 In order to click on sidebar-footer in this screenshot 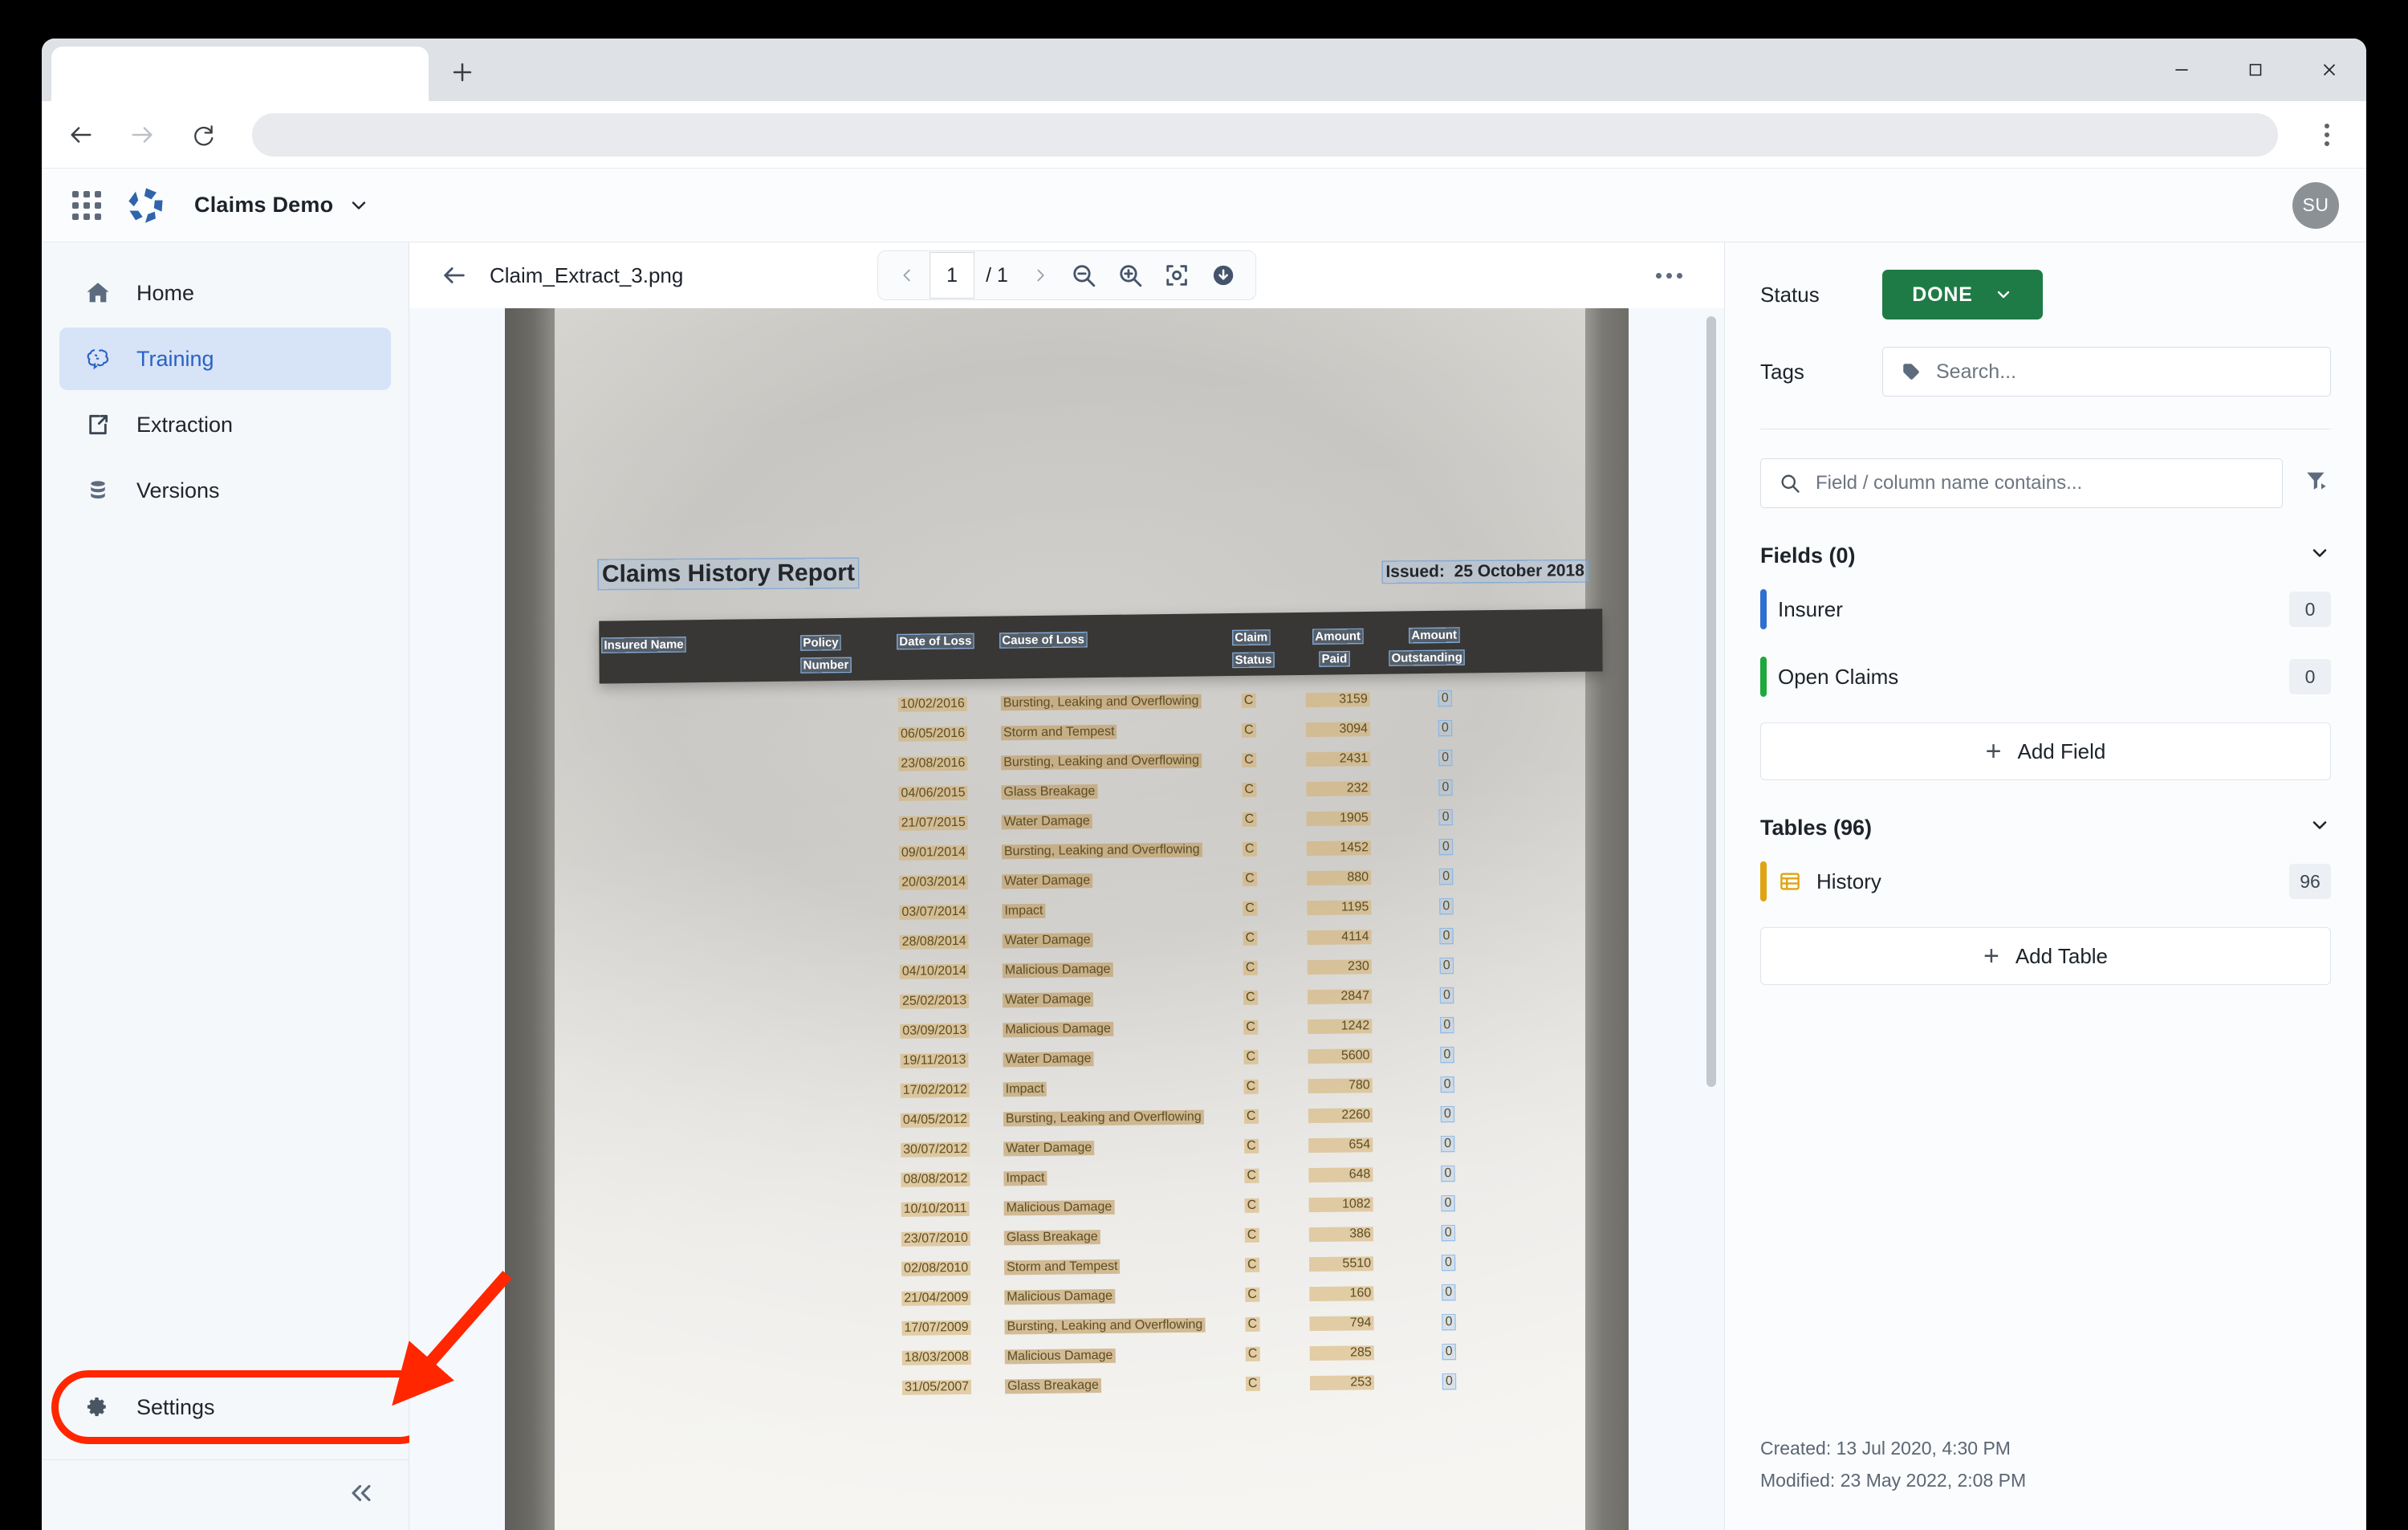, I will do `click(225, 1494)`.